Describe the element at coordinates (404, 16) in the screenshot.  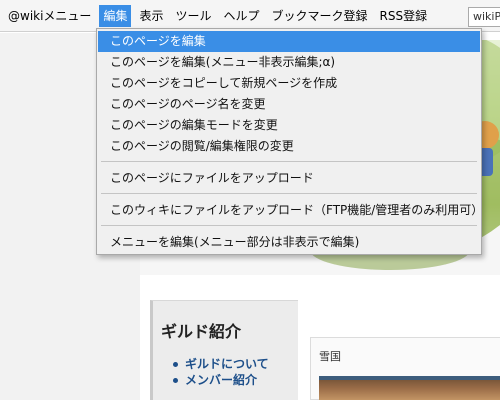
I see `menu-rss: RSS登録` at that location.